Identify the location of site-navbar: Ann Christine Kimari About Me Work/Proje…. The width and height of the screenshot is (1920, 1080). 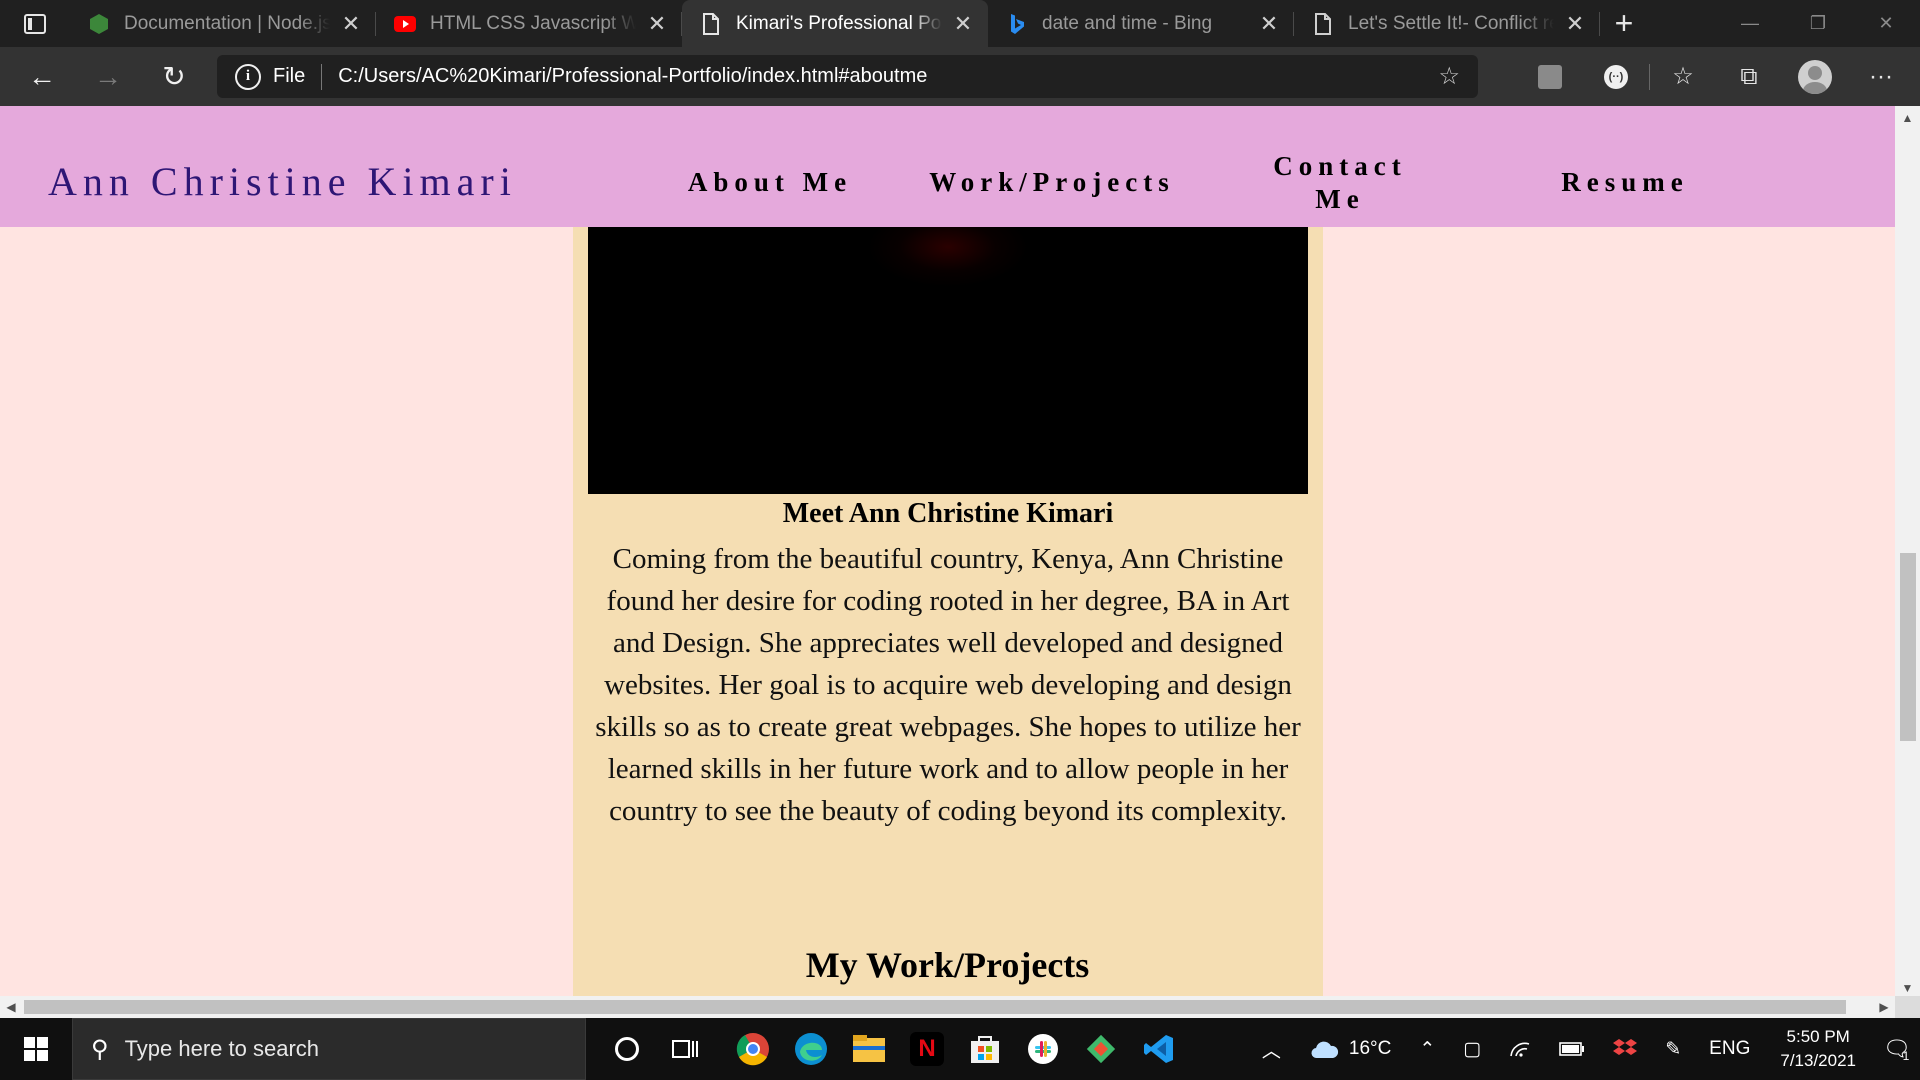
(947, 166).